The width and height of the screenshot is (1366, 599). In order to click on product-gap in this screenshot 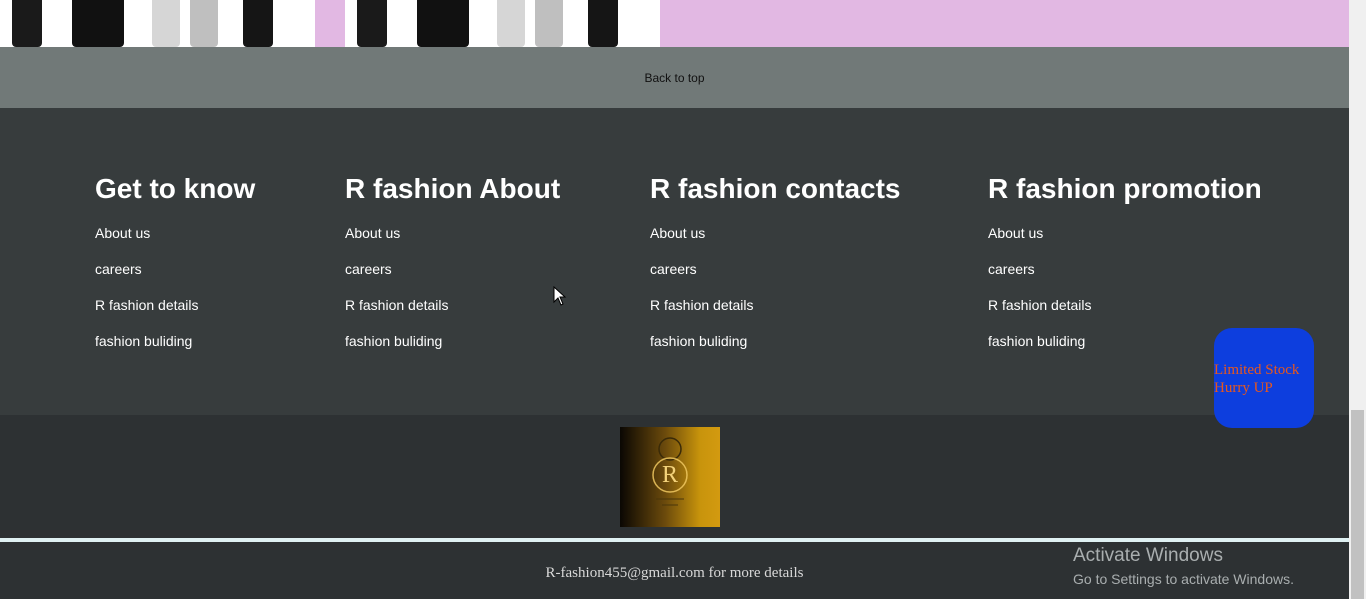, I will do `click(330, 23)`.